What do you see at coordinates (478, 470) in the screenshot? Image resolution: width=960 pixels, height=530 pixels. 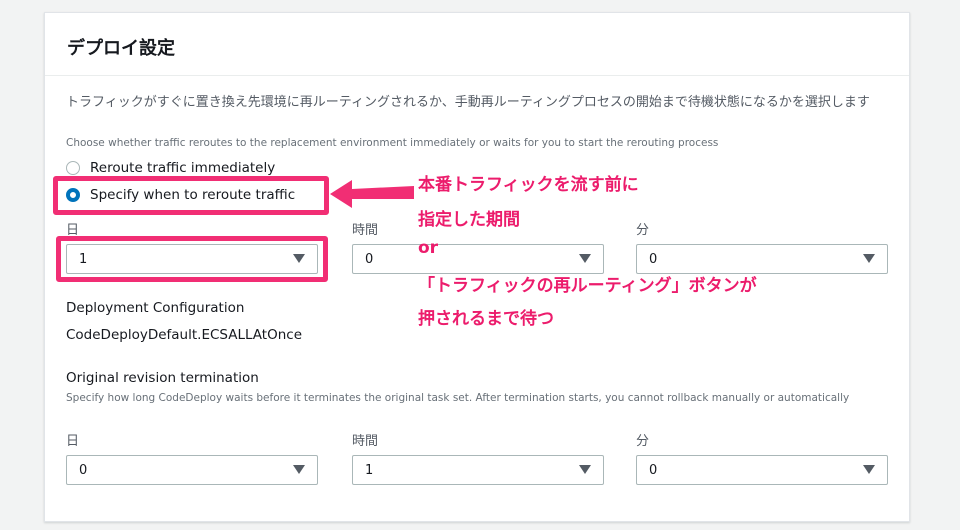 I see `term-hours-select: 1` at bounding box center [478, 470].